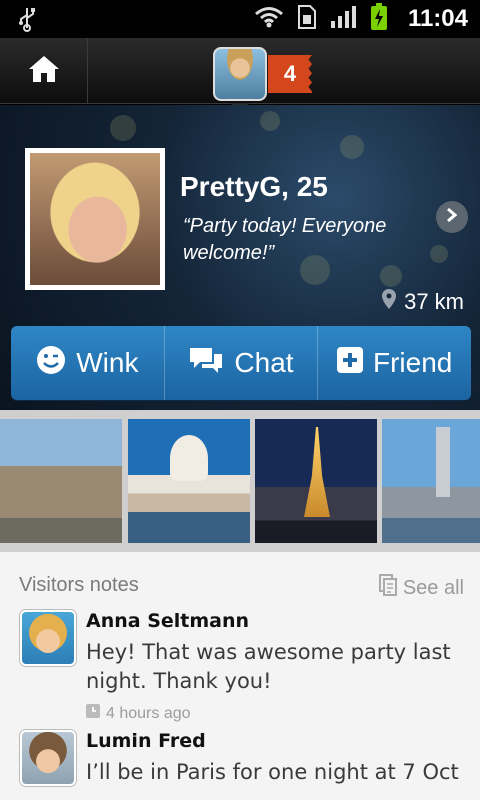  I want to click on note-text: I’ll be in Paris for one night at 7 Oct, so click(272, 772).